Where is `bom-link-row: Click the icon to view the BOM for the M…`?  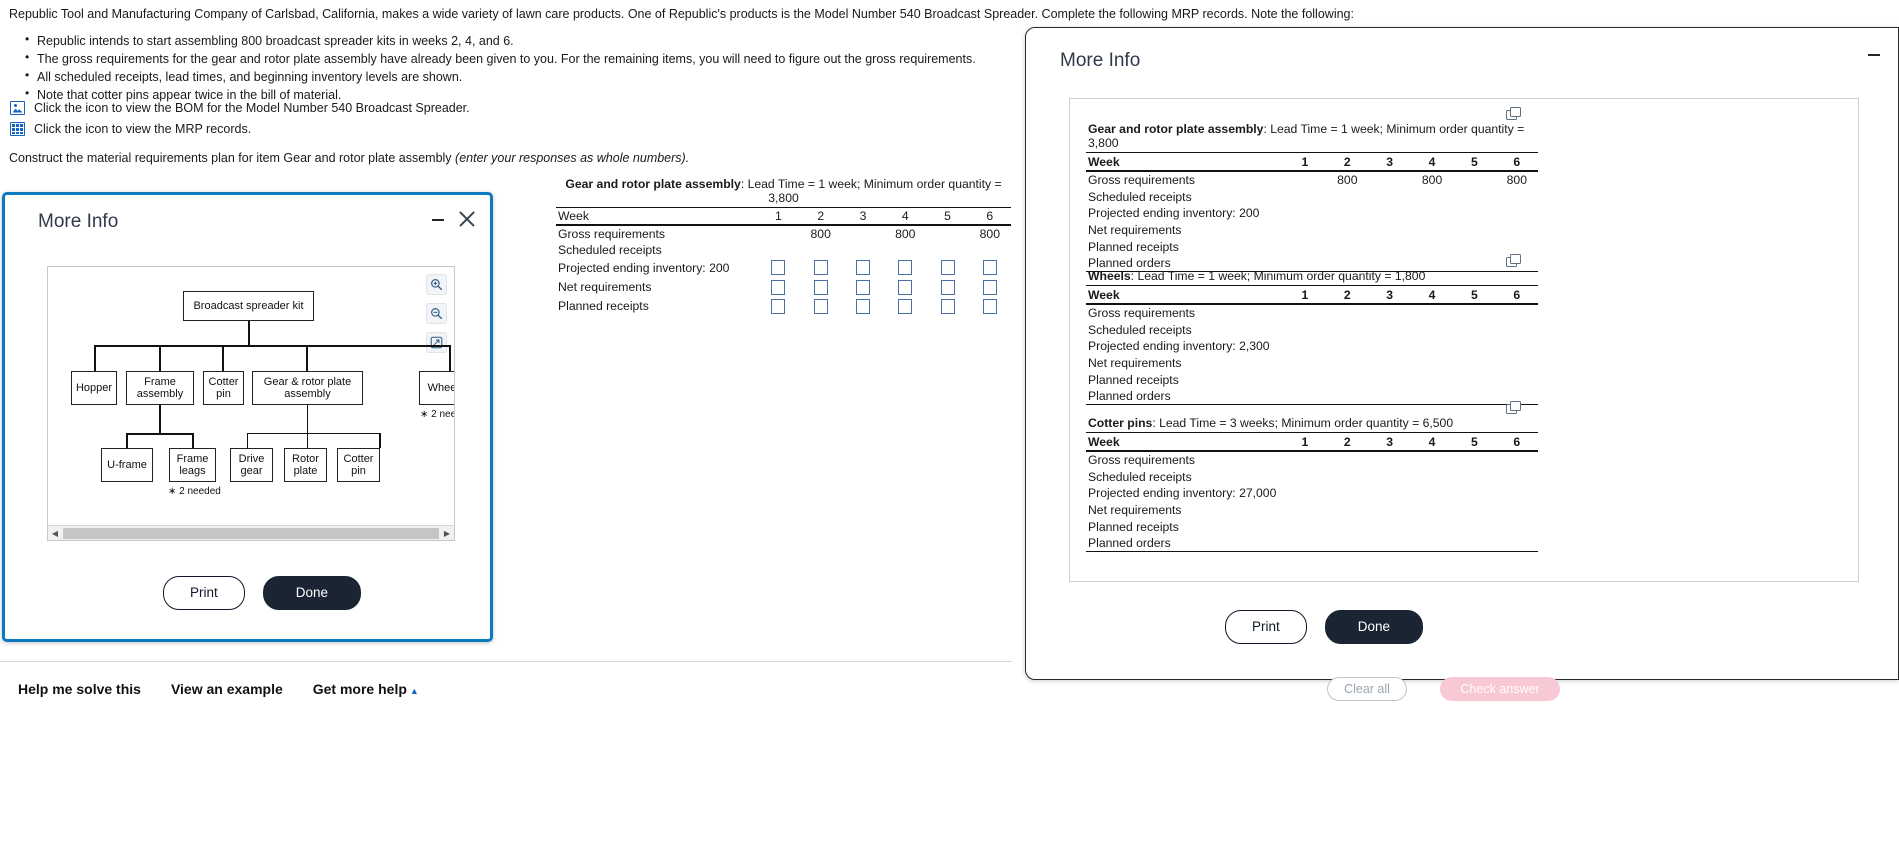
bom-link-row: Click the icon to view the BOM for the M… is located at coordinates (240, 108).